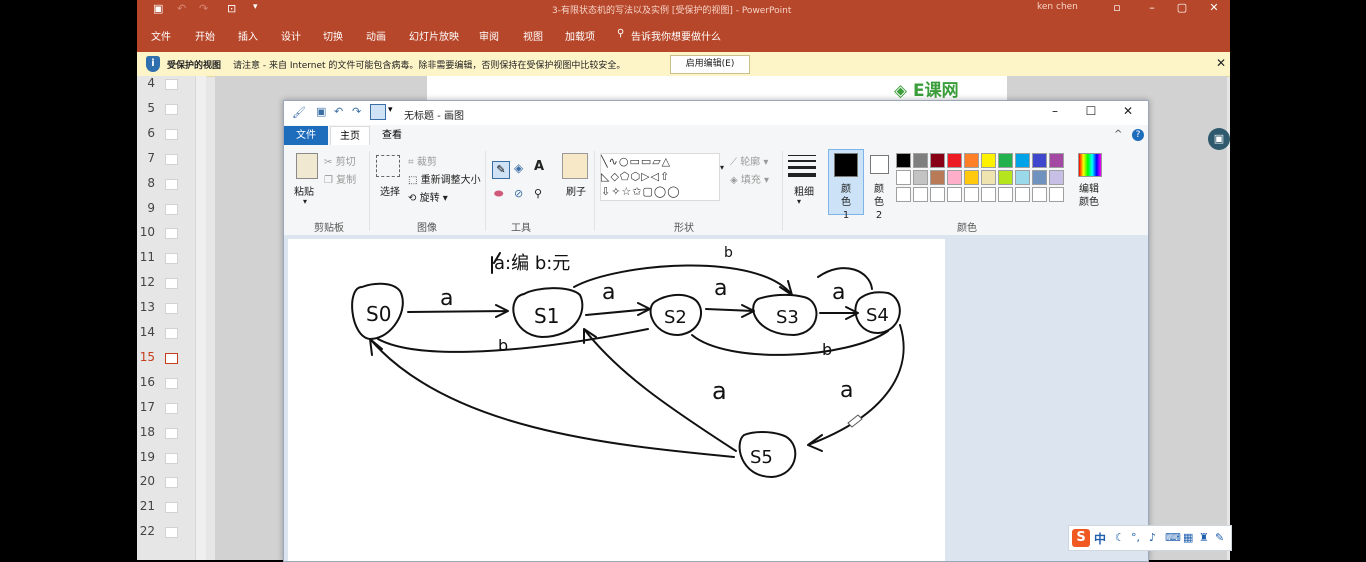 The image size is (1366, 562). I want to click on grid-icon: ▦, so click(1188, 537).